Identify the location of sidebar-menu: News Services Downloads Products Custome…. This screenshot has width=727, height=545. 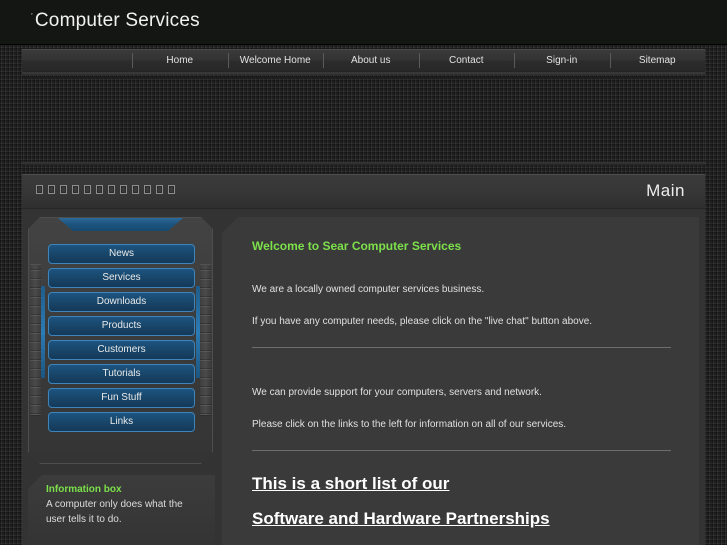
(121, 338).